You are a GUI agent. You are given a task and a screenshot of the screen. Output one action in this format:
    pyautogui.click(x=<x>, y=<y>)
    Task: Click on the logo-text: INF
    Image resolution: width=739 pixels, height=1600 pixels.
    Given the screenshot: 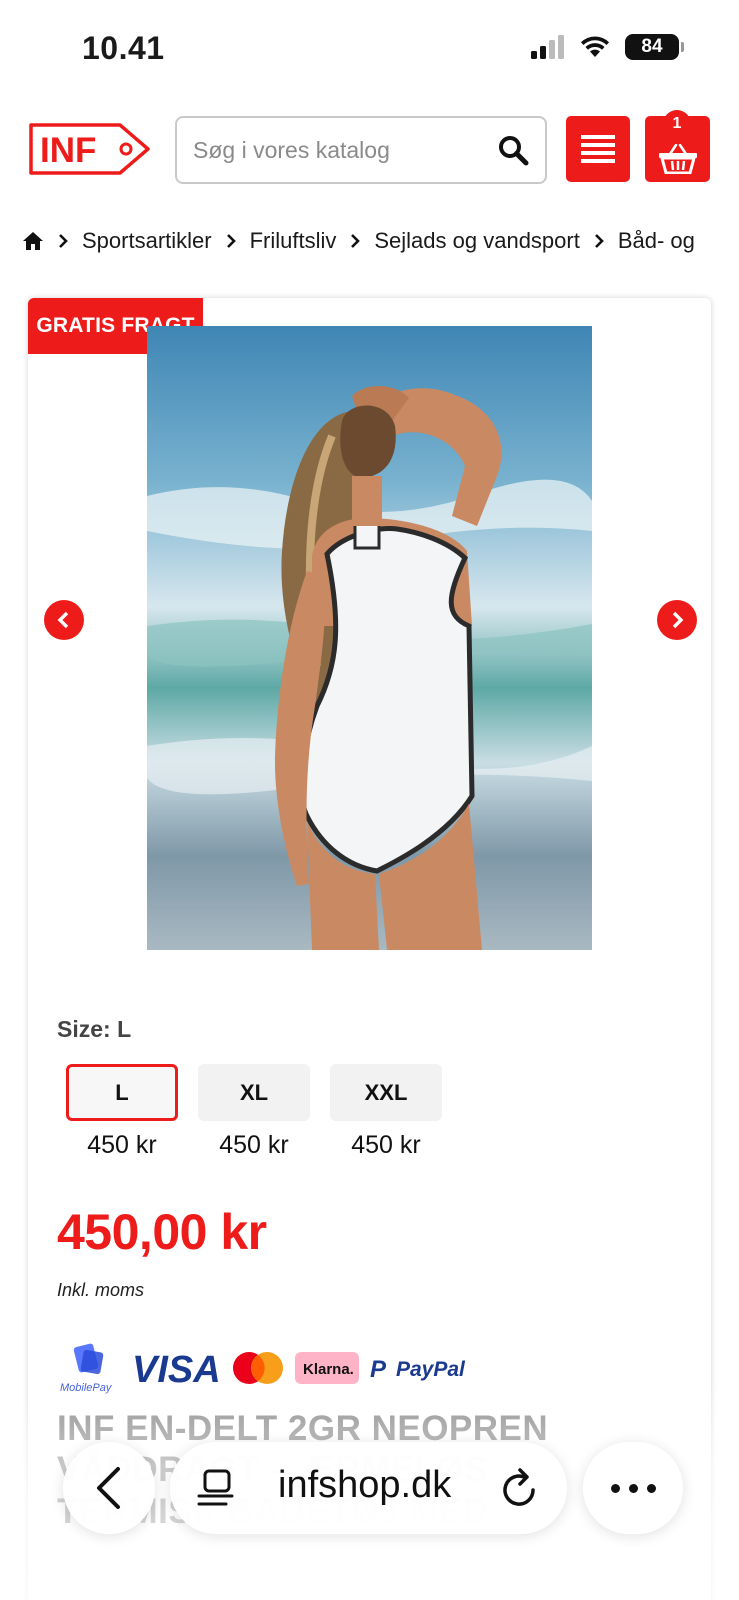 What is the action you would take?
    pyautogui.click(x=68, y=150)
    